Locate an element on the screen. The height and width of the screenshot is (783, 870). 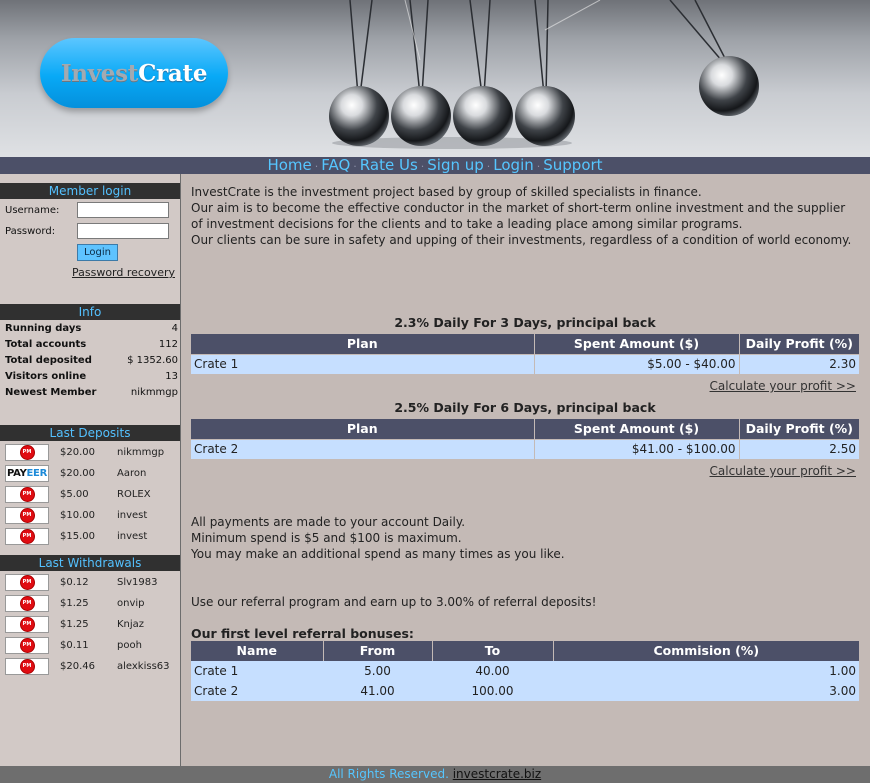
info-label: Total accounts is located at coordinates (46, 344).